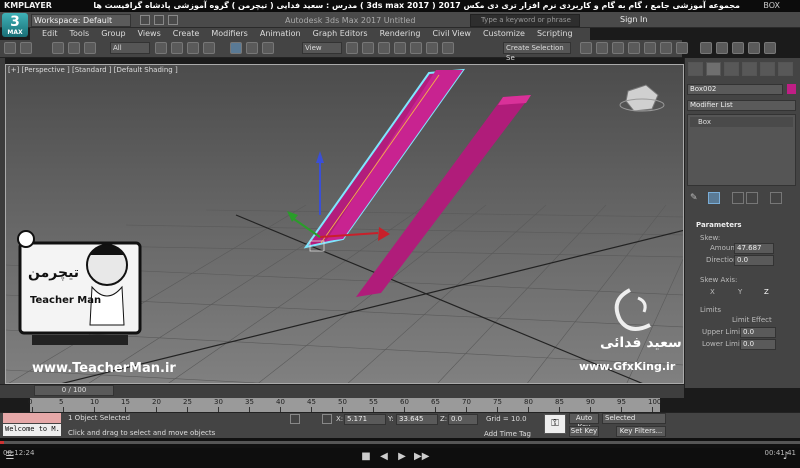  Describe the element at coordinates (634, 418) in the screenshot. I see `key-mode-dropdown: Selected` at that location.